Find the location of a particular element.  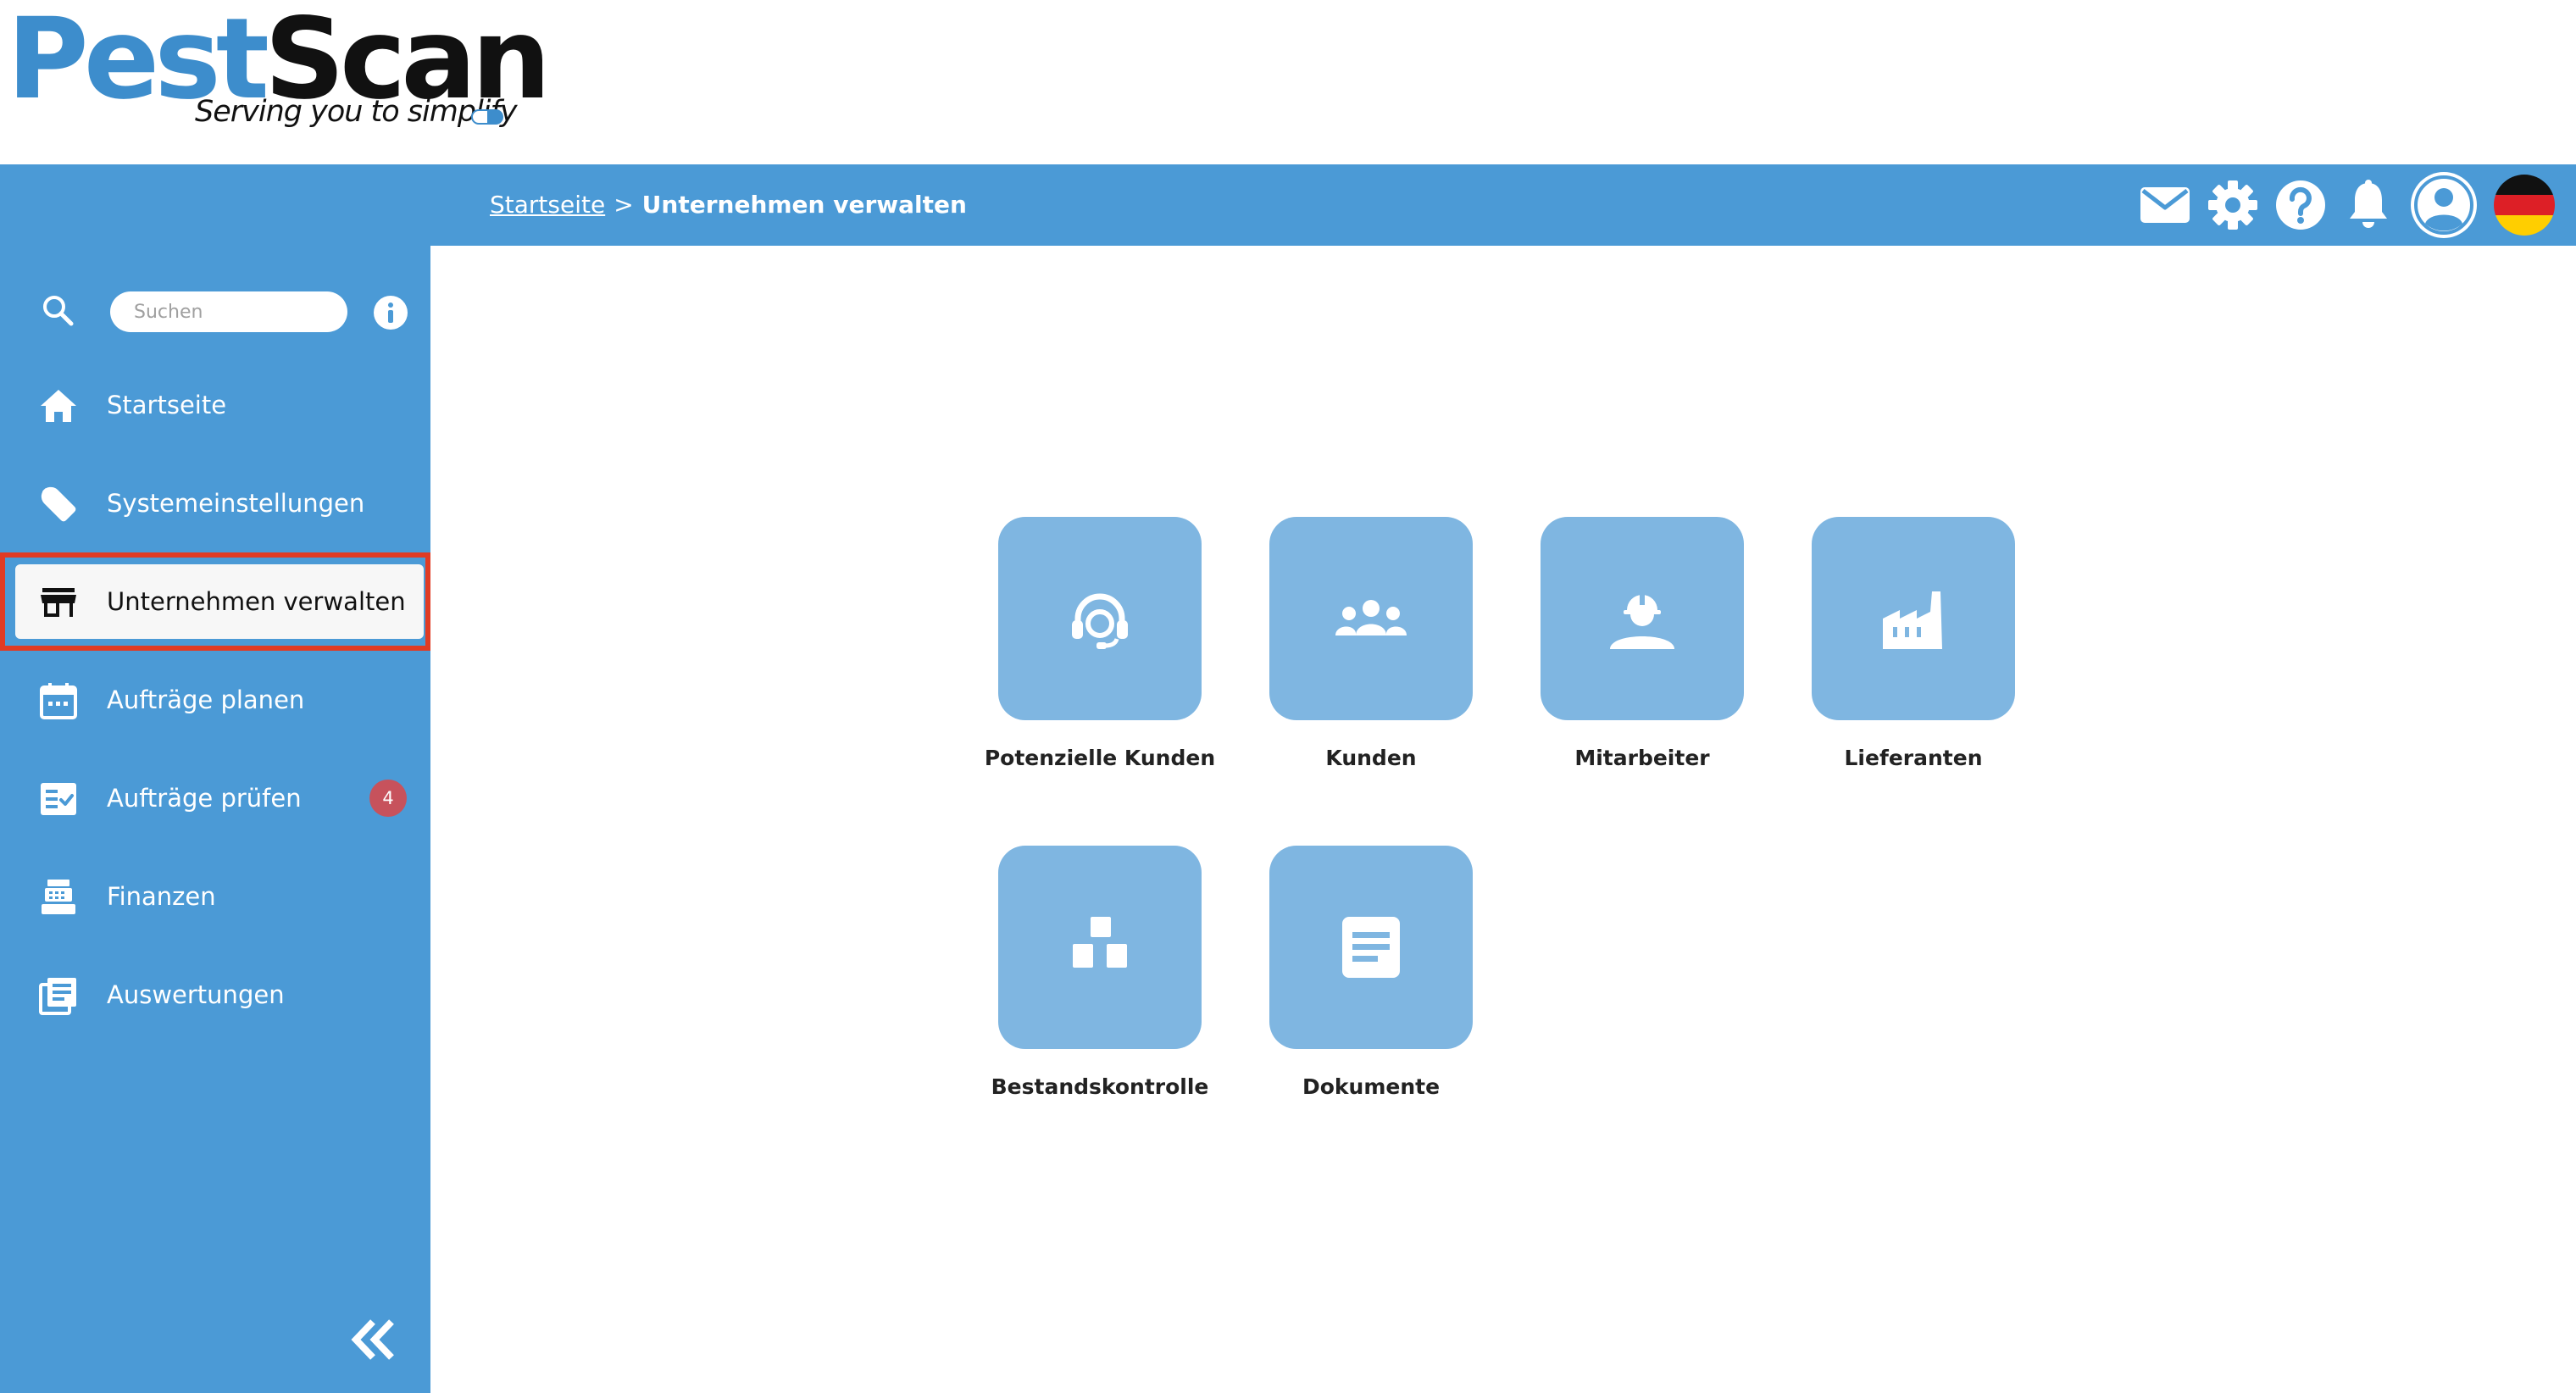

sidebar-item-auswertungen: Auswertungen is located at coordinates (215, 995).